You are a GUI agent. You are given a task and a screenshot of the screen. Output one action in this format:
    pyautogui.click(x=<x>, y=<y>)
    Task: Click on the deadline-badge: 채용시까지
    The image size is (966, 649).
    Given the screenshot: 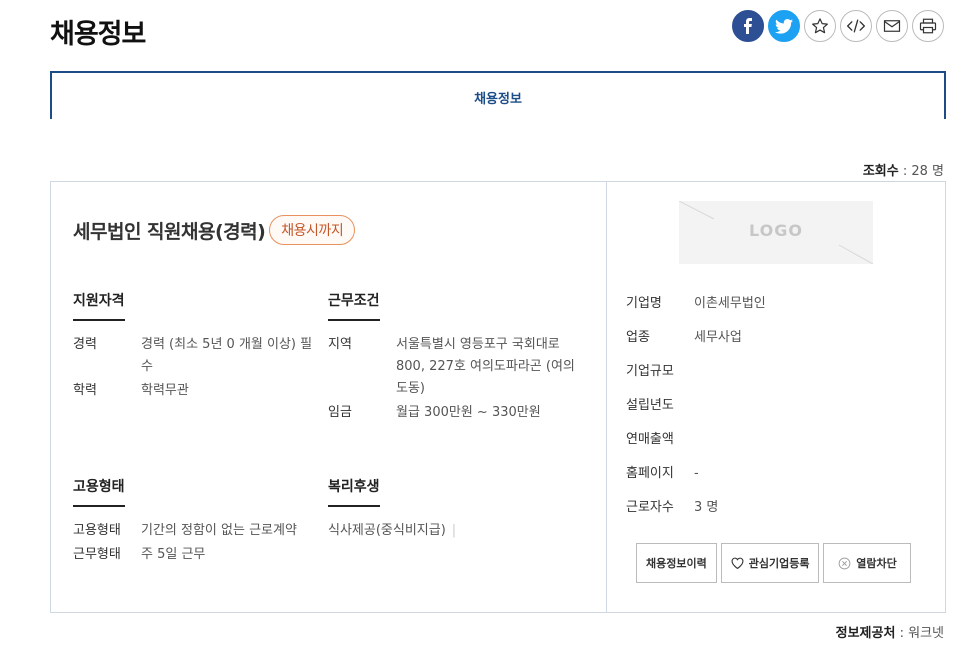 What is the action you would take?
    pyautogui.click(x=312, y=230)
    